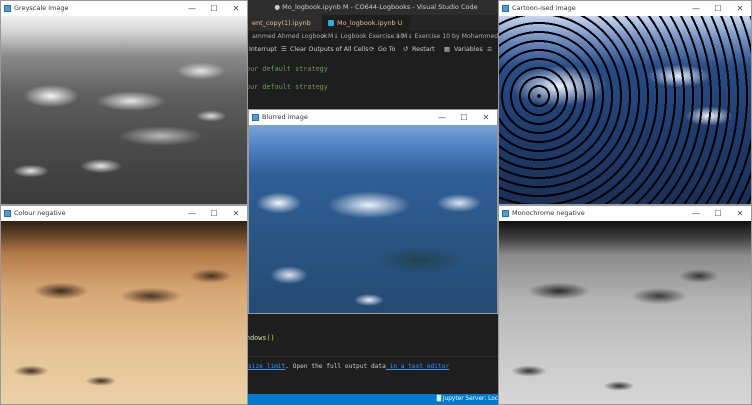  Describe the element at coordinates (335, 366) in the screenshot. I see `output-text: . Open the full output data` at that location.